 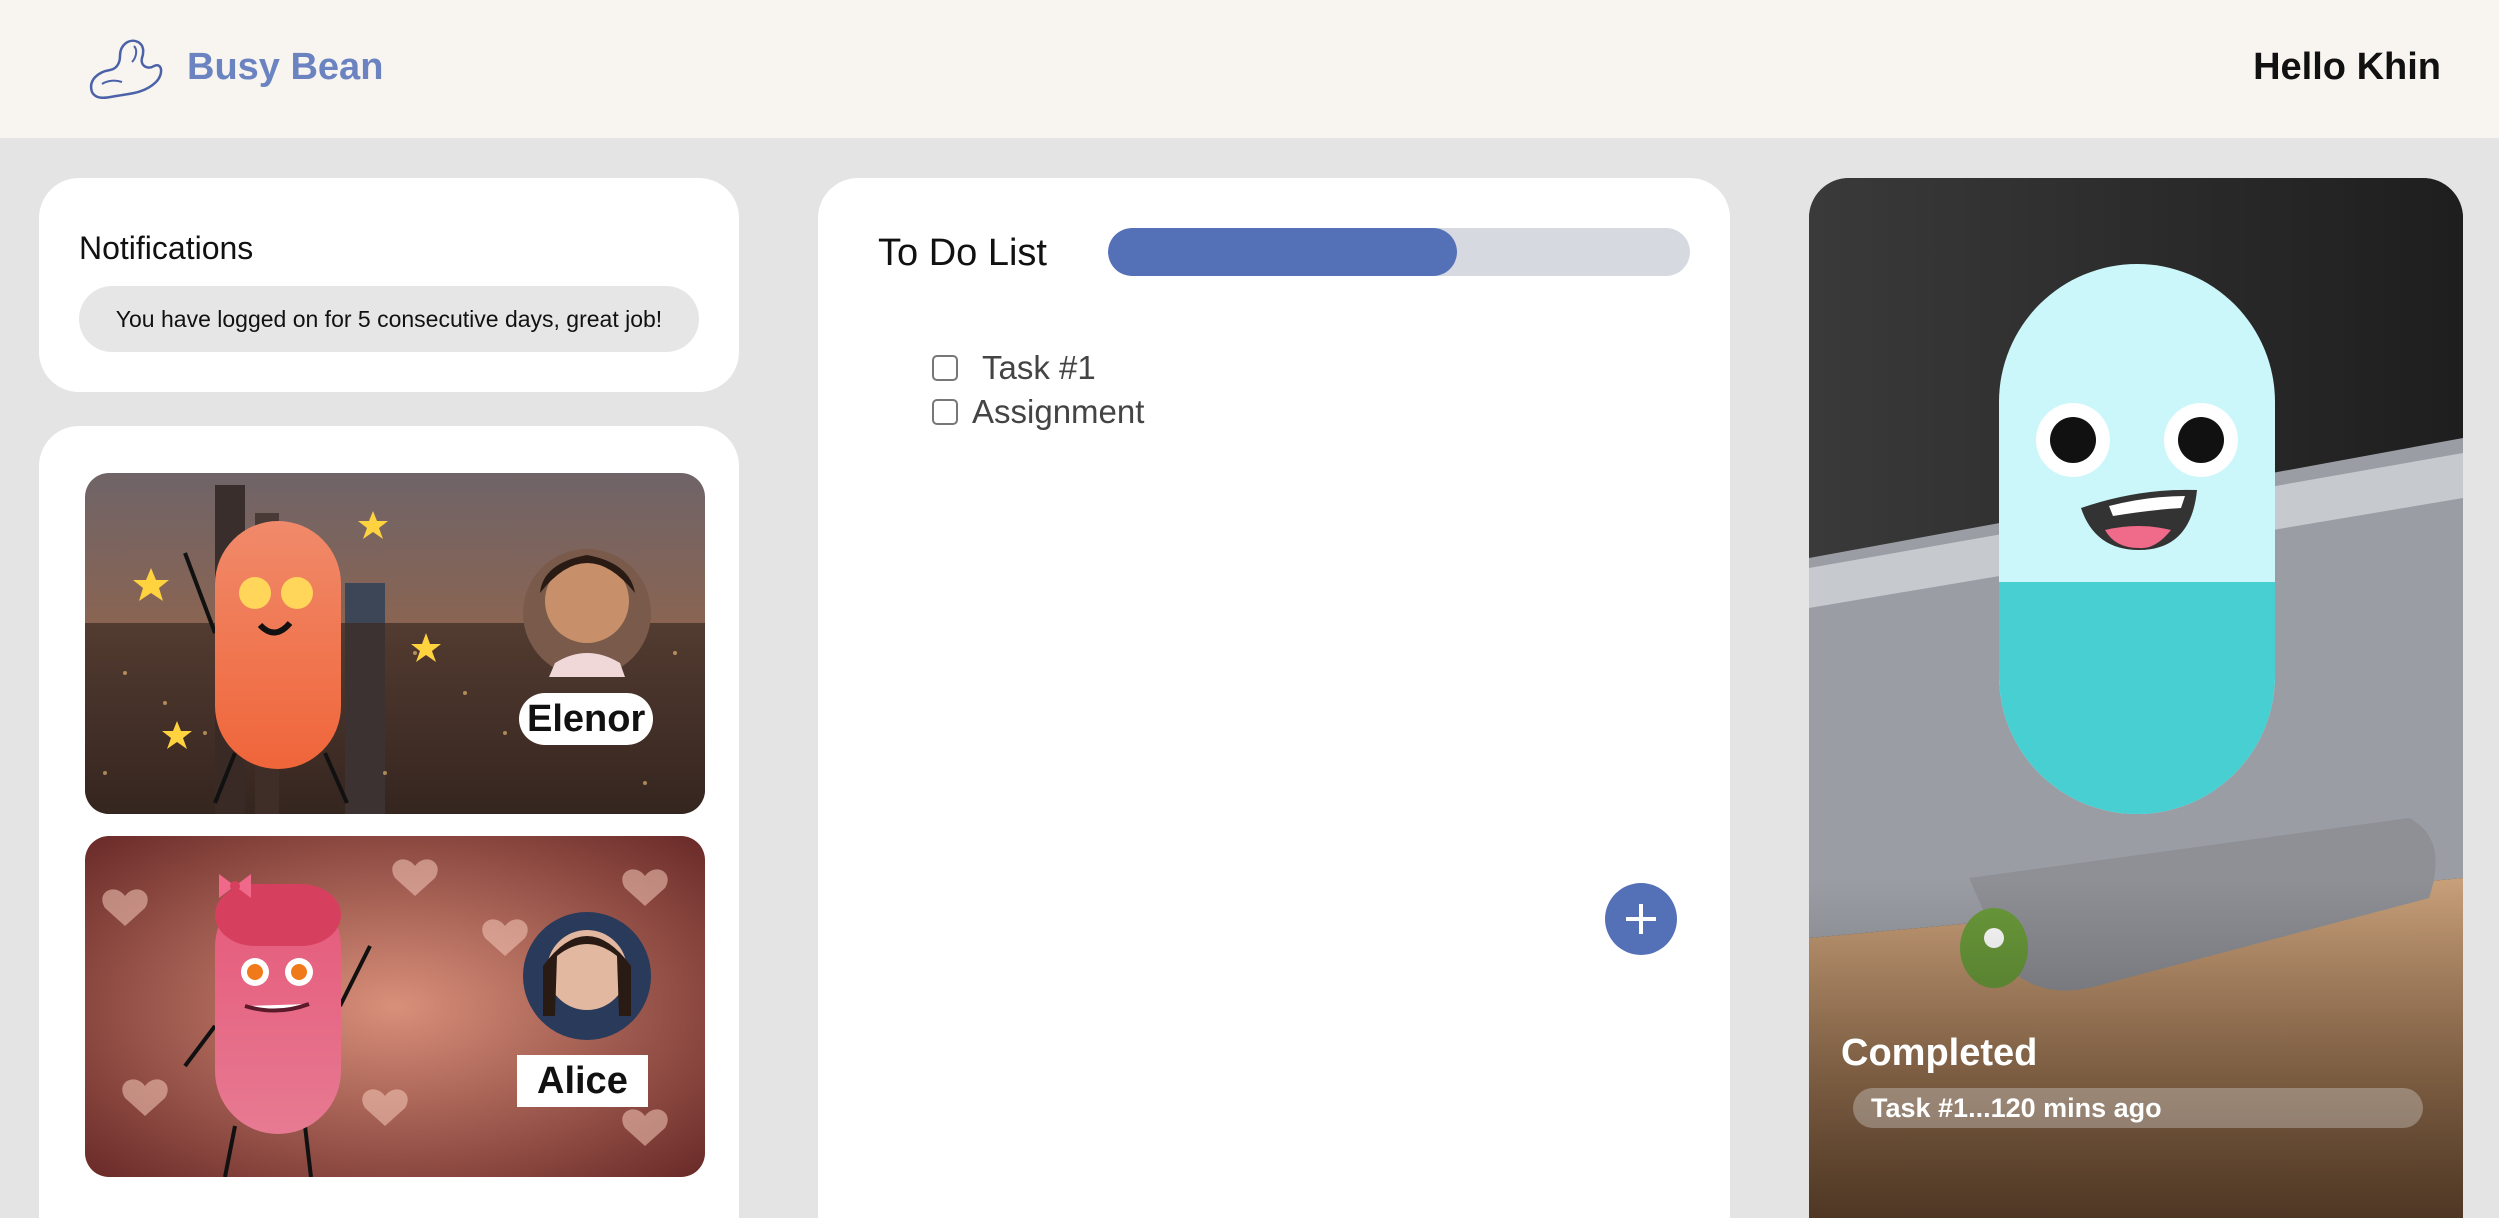 I want to click on completed-task-item: Task #1...120 mins ago, so click(x=2138, y=1108).